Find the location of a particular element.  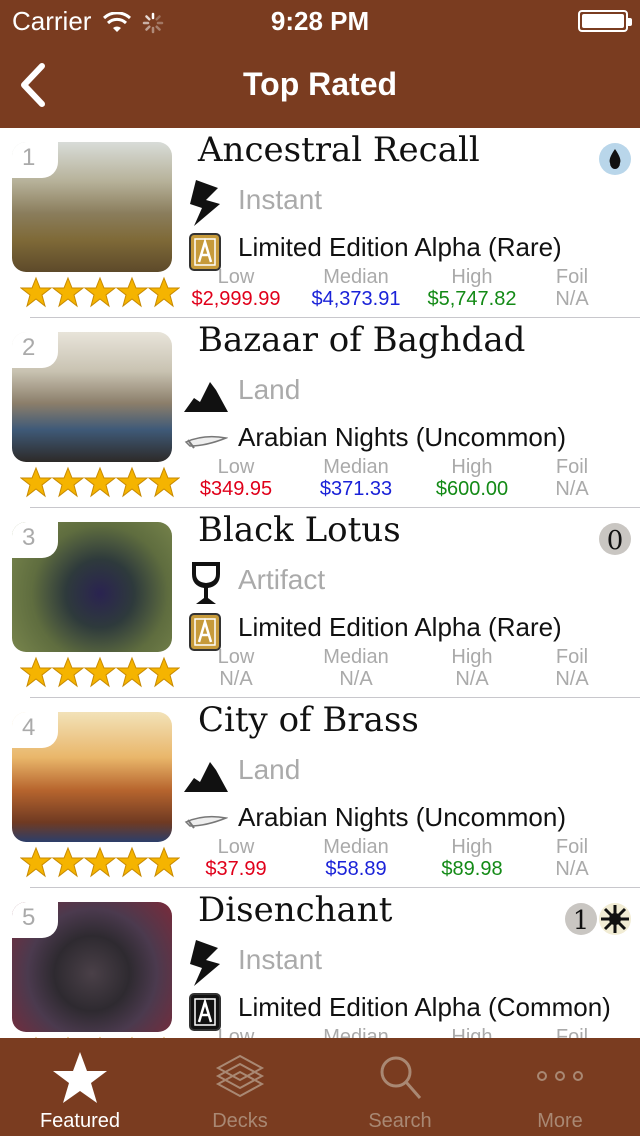

battery-icon is located at coordinates (605, 21).